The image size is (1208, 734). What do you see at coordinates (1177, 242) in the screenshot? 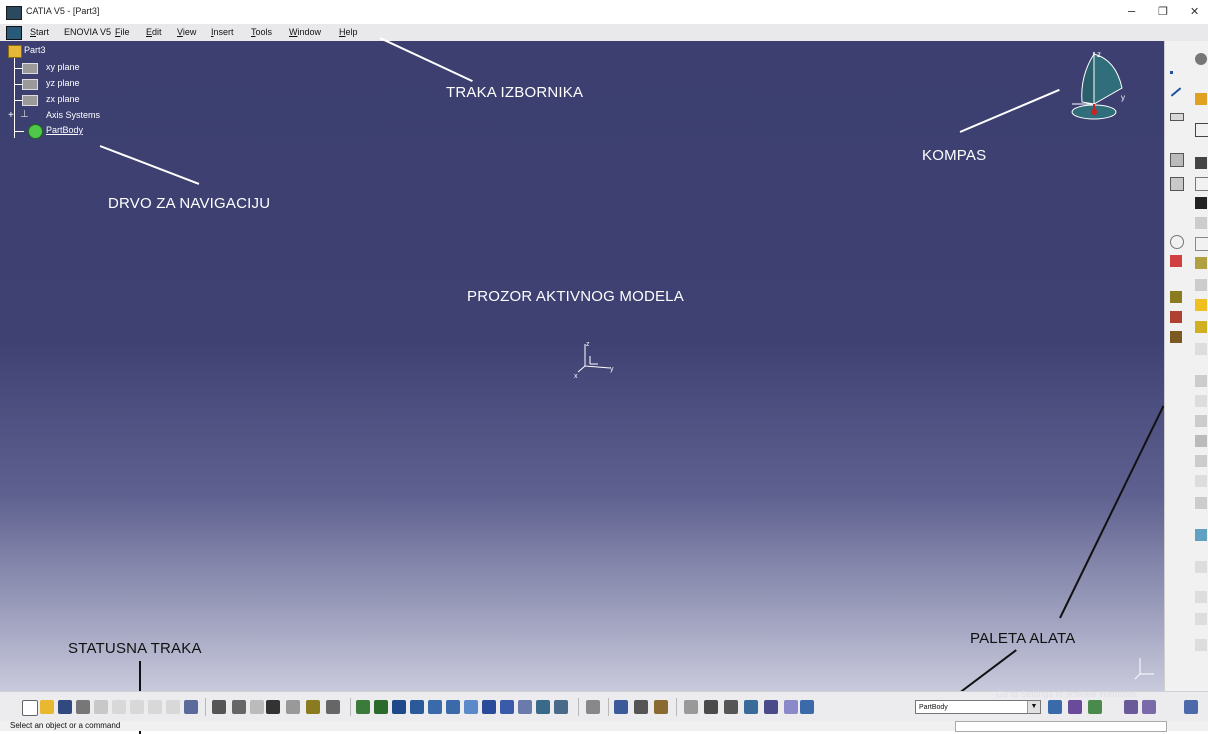
I see `search-icon` at bounding box center [1177, 242].